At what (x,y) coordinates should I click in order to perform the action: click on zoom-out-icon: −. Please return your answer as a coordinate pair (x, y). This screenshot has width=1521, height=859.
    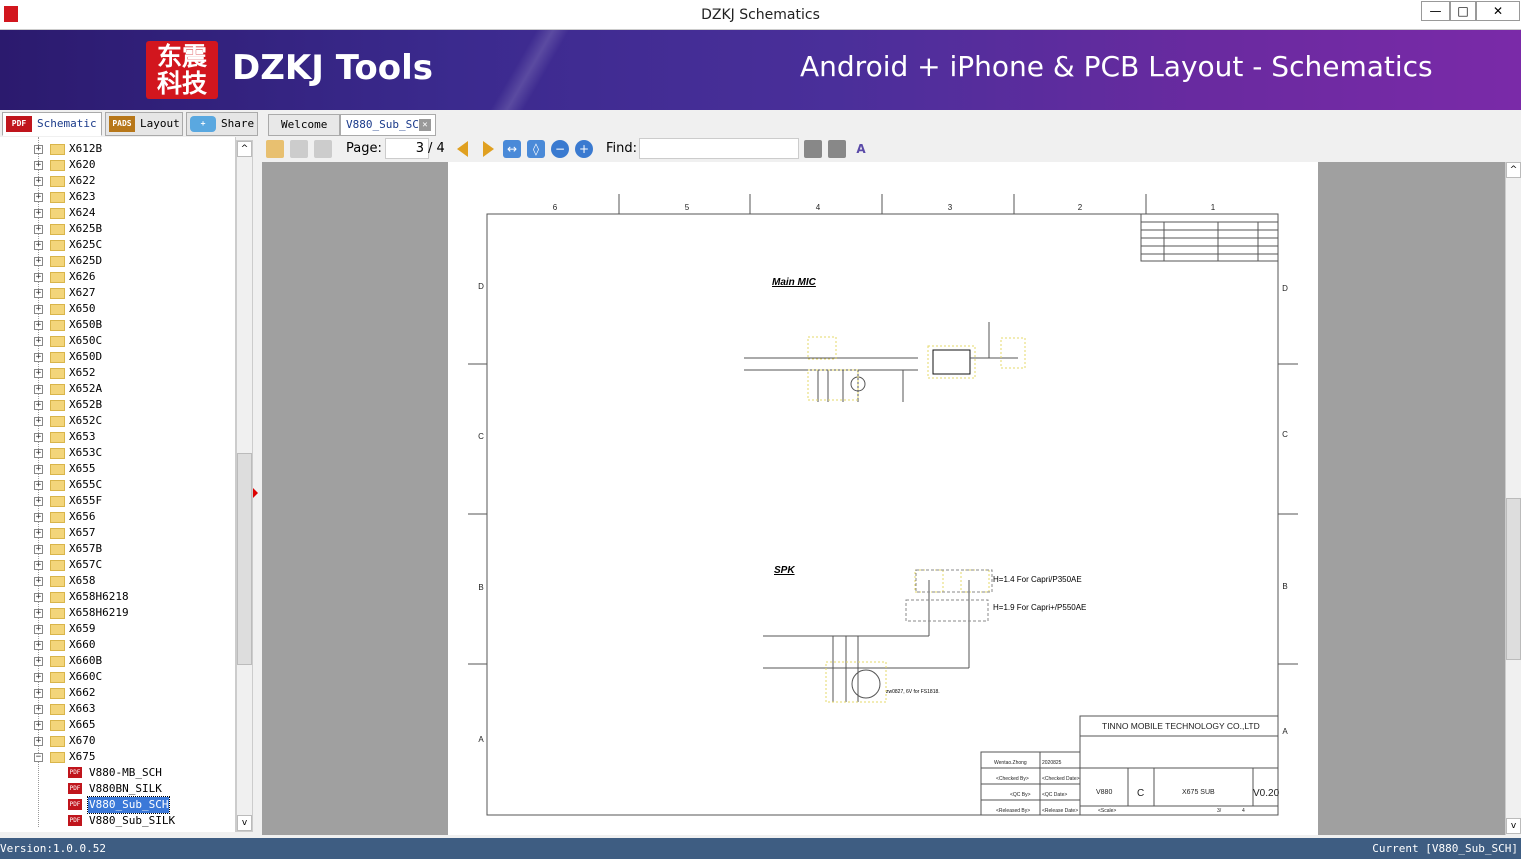
    Looking at the image, I should click on (560, 149).